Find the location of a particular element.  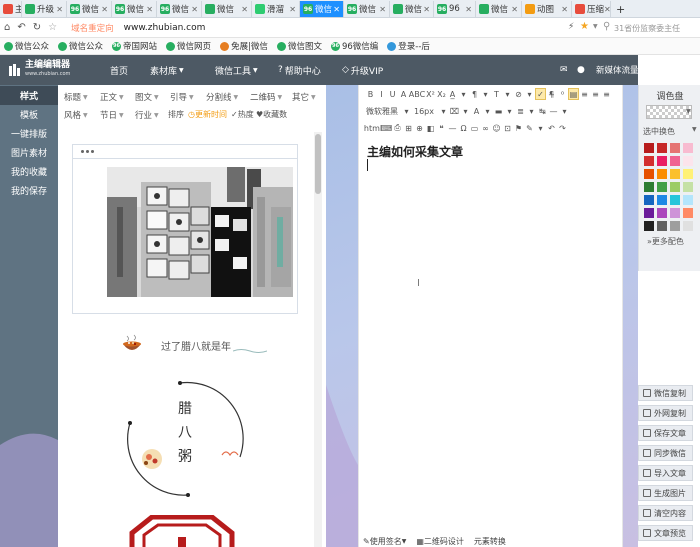

qrcode-design-button: ▦ 二维码设计 is located at coordinates (440, 541).